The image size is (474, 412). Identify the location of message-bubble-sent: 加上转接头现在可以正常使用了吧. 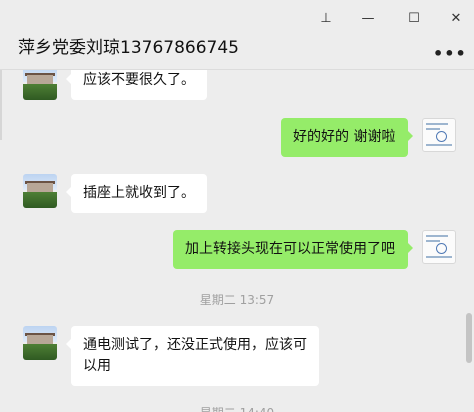
(293, 249).